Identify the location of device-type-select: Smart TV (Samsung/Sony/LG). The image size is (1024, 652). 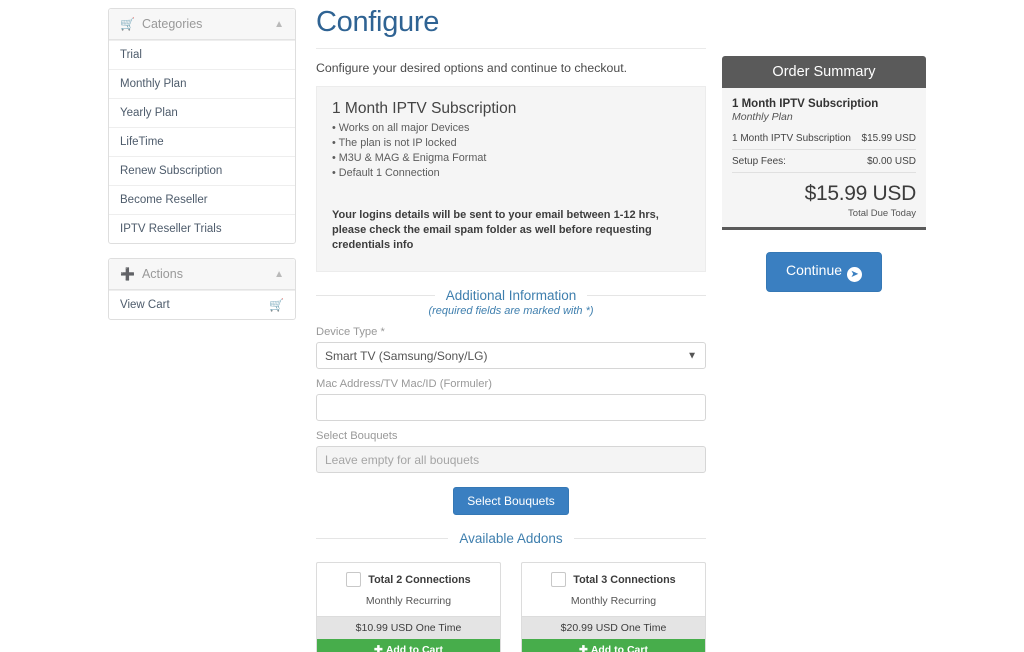
(511, 355).